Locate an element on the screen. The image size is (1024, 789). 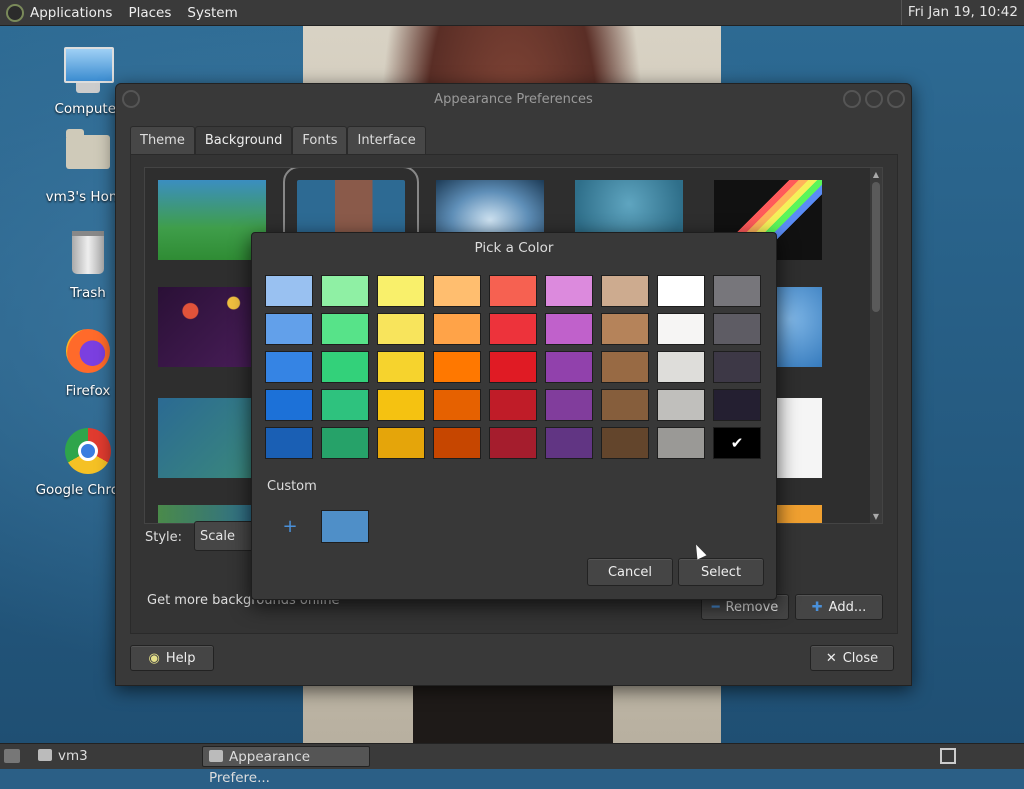
close-window-icon is located at coordinates (896, 99).